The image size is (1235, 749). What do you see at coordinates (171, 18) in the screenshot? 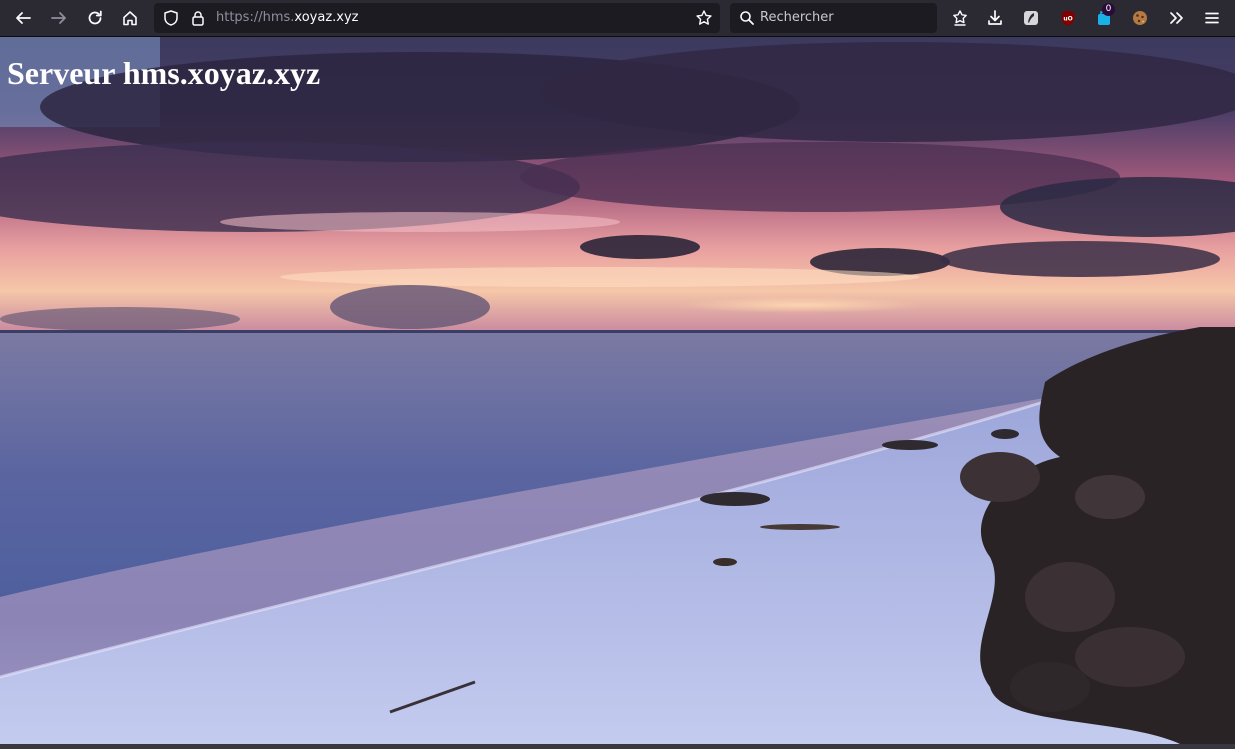
I see `tracking-shield-icon` at bounding box center [171, 18].